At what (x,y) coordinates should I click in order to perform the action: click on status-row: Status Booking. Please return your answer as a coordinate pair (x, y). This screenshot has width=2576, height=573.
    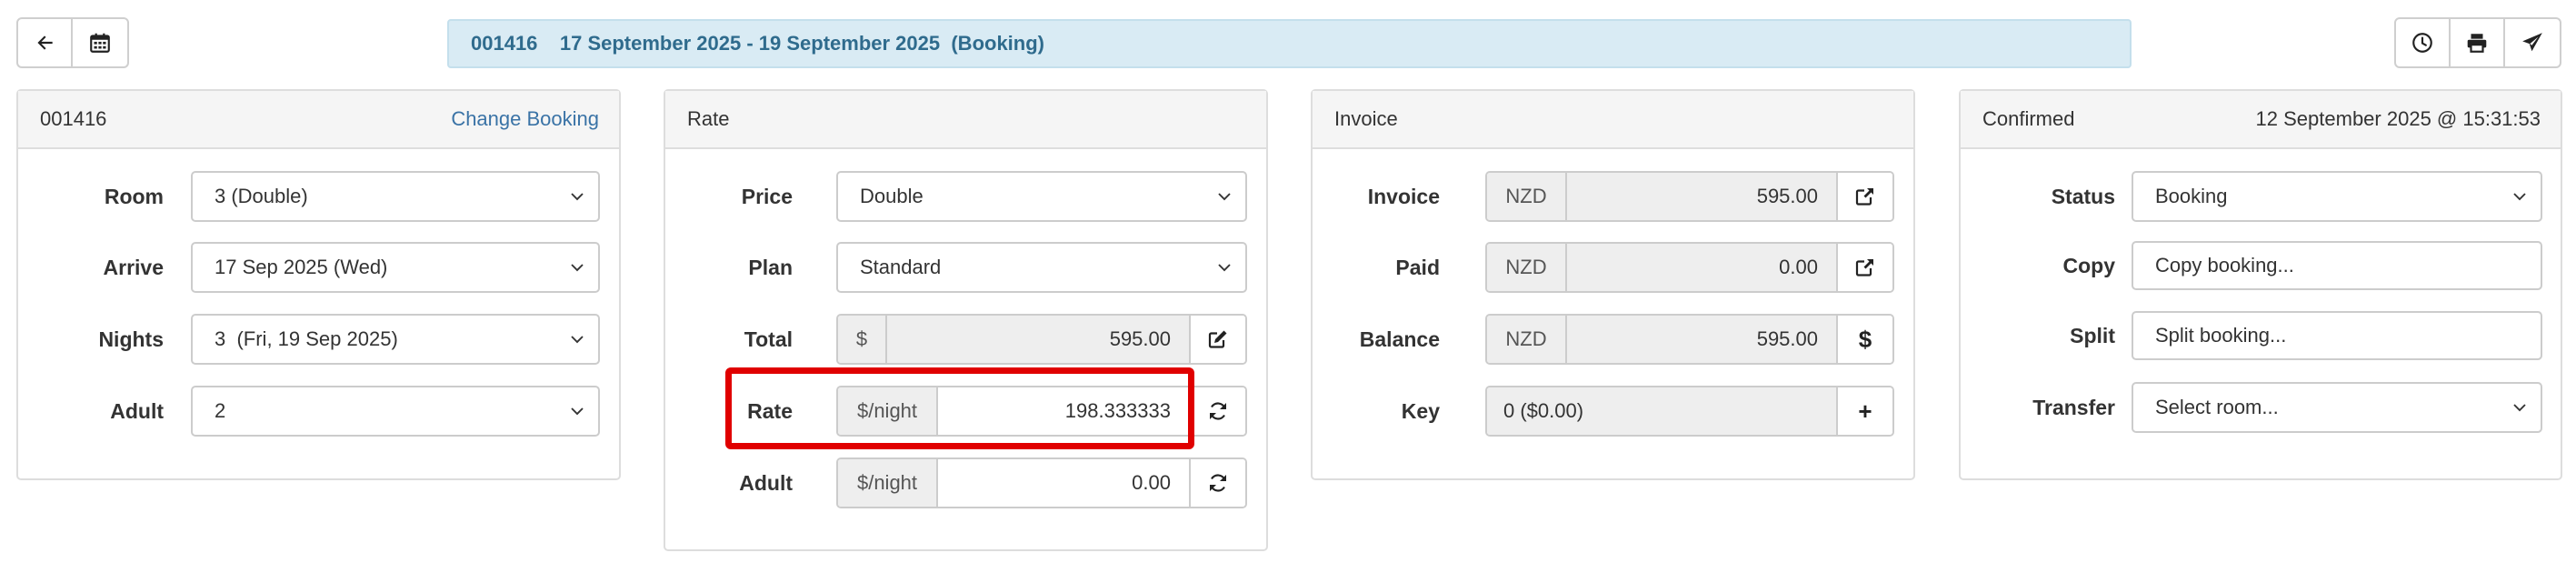
    Looking at the image, I should click on (2261, 196).